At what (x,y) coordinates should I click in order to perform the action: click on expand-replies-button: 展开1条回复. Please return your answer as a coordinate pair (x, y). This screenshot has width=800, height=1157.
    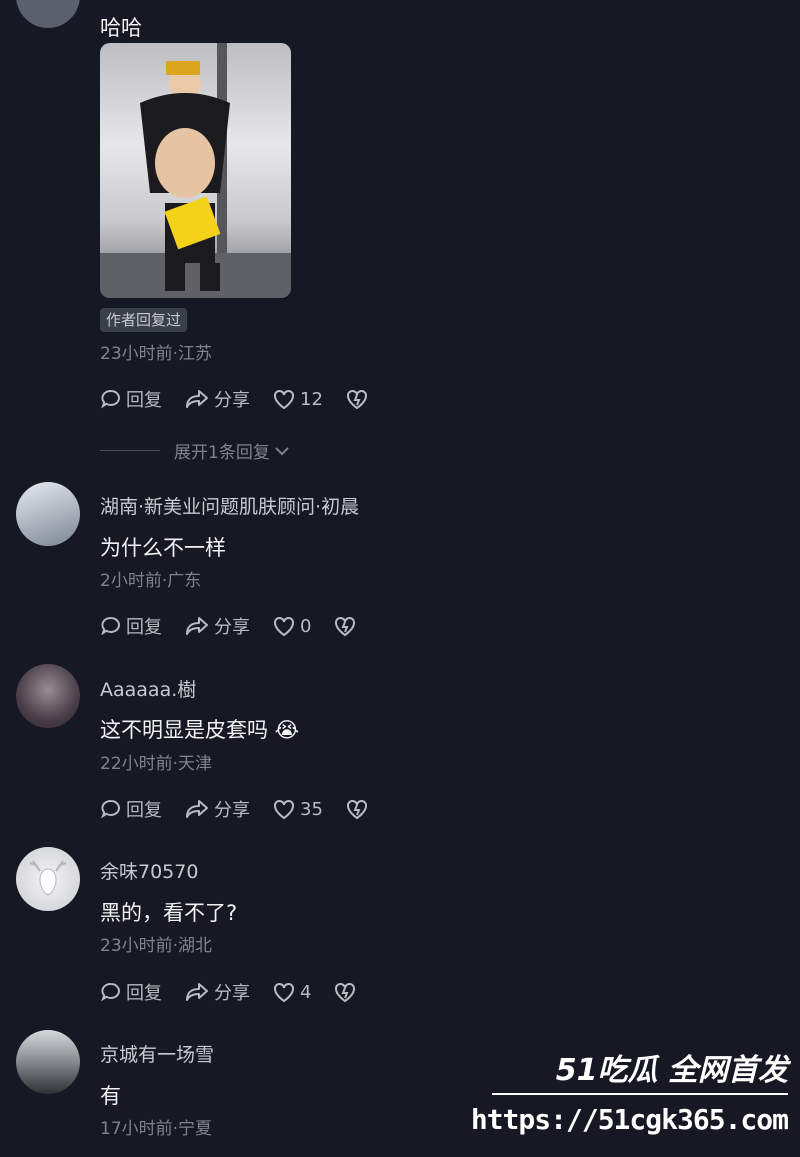
    Looking at the image, I should click on (195, 450).